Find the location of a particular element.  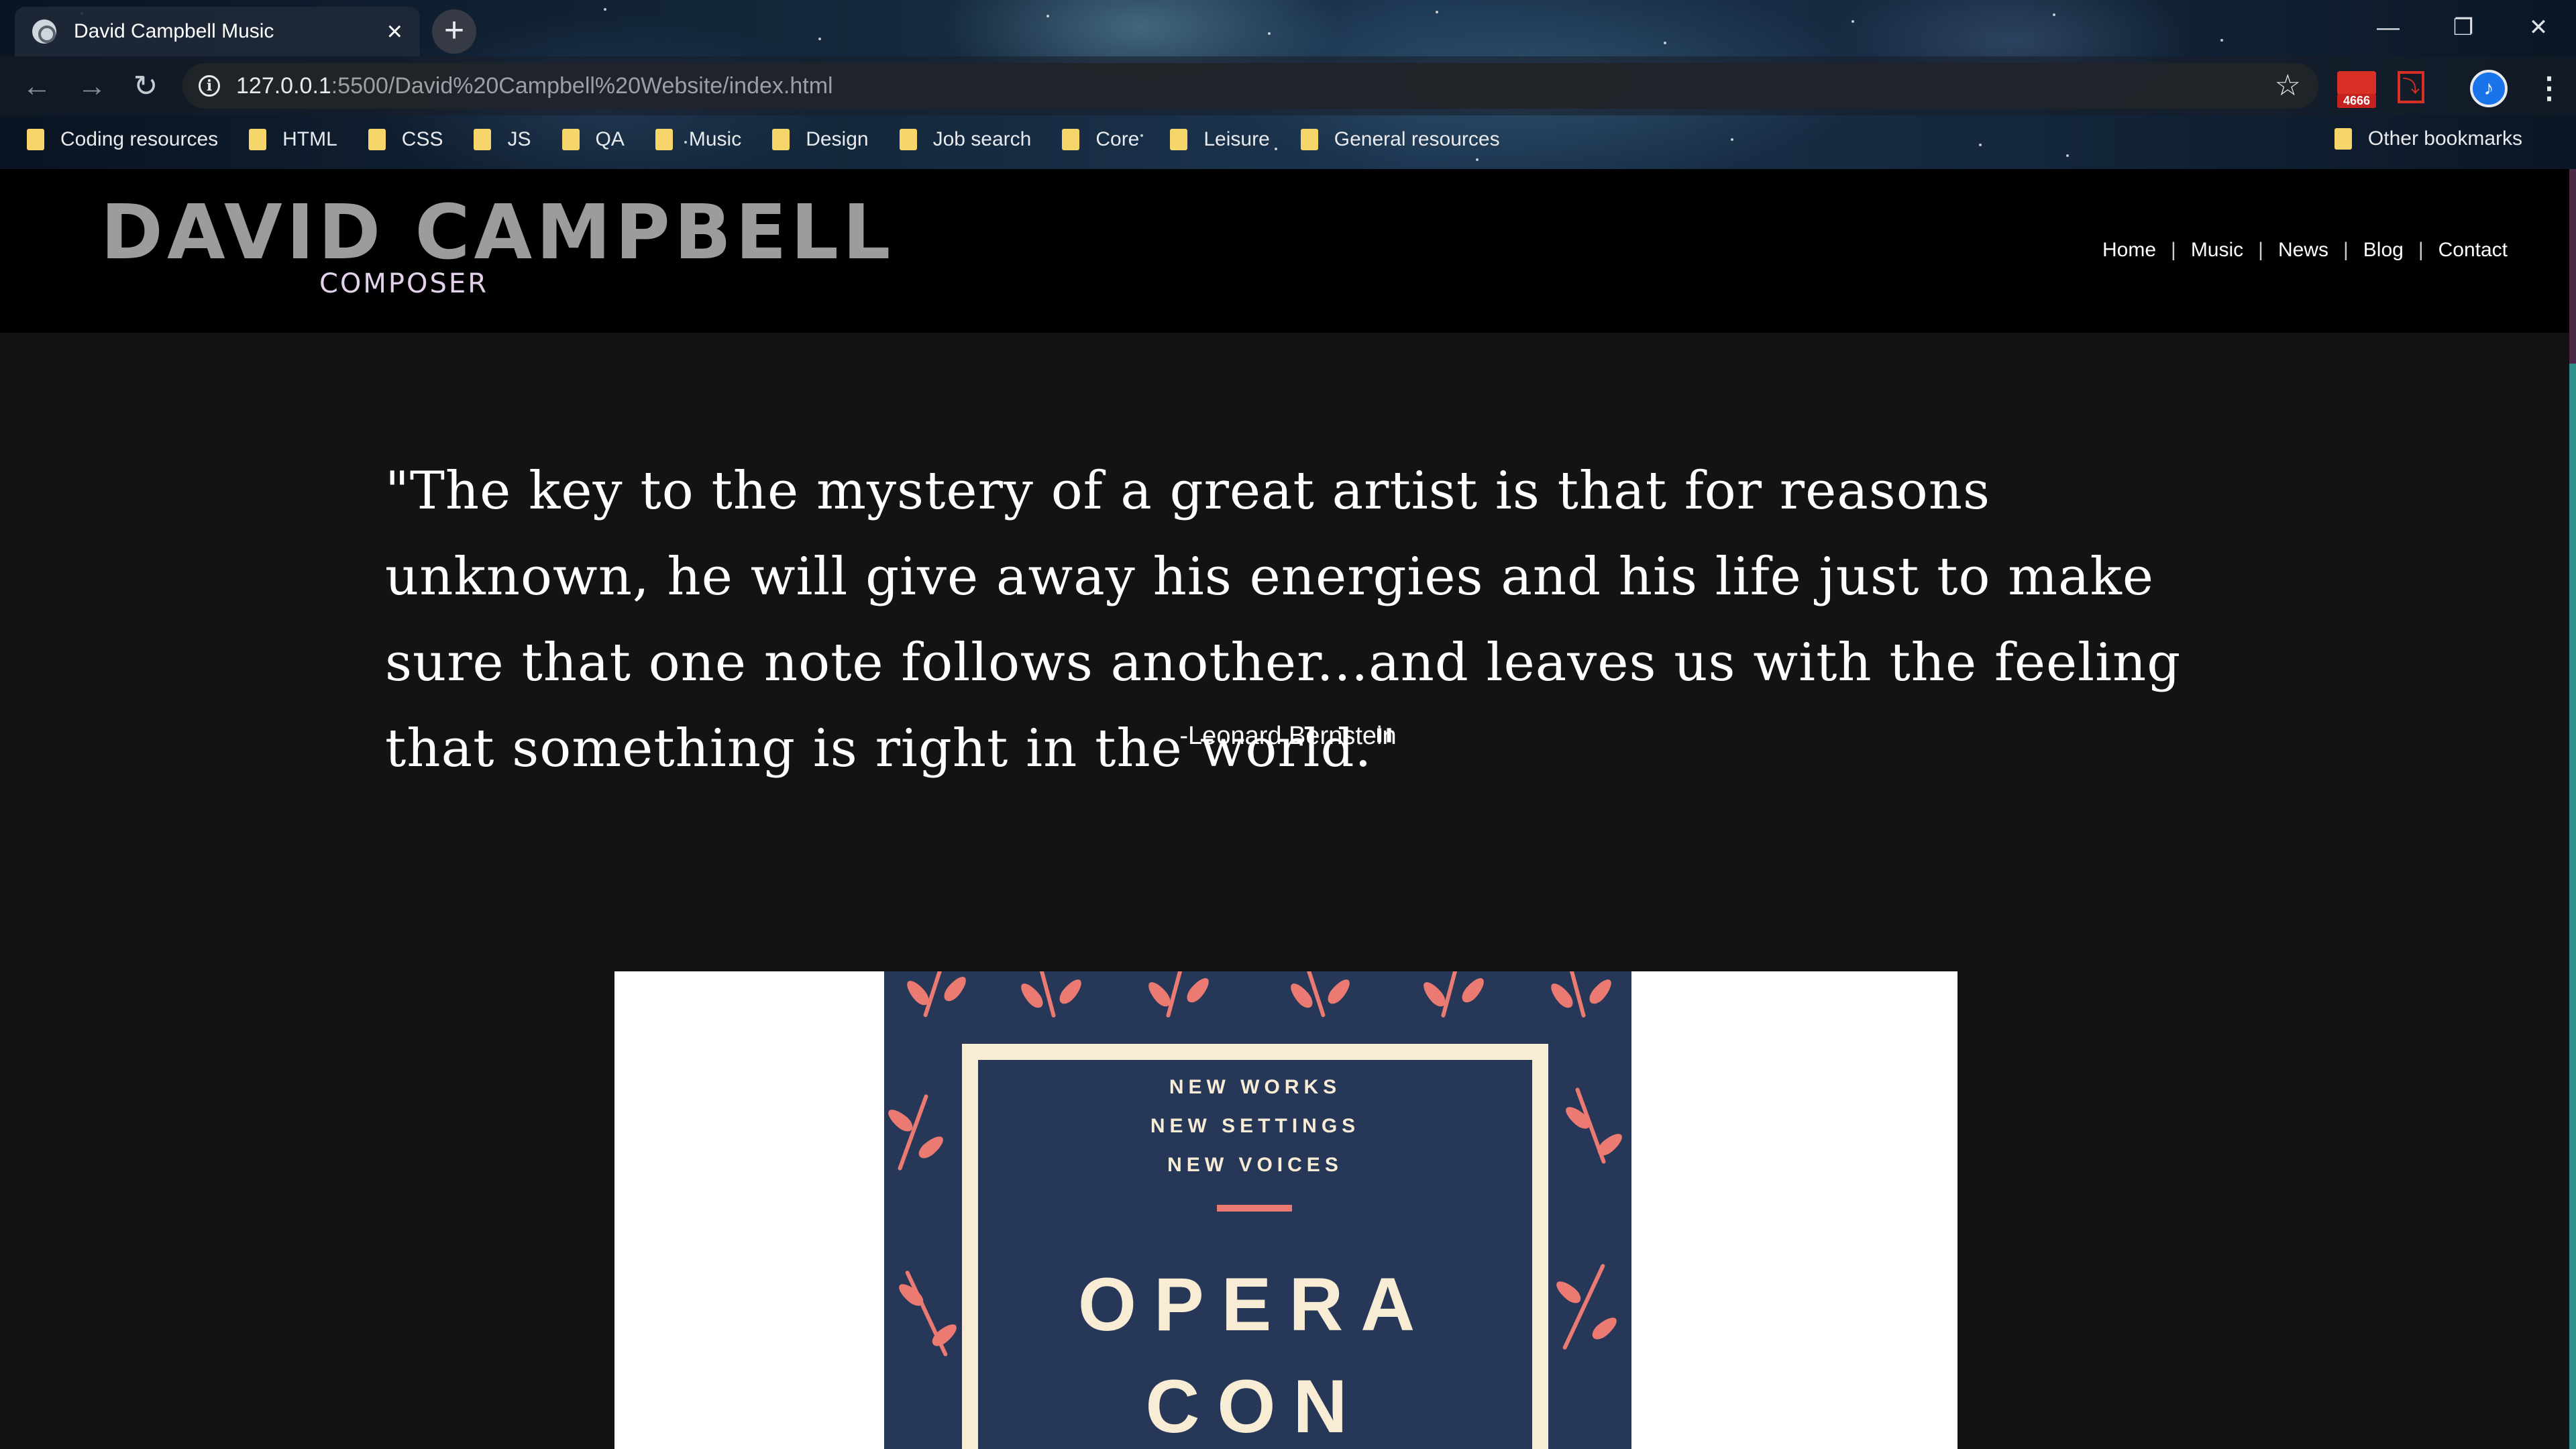

nav-news: News is located at coordinates (2303, 250).